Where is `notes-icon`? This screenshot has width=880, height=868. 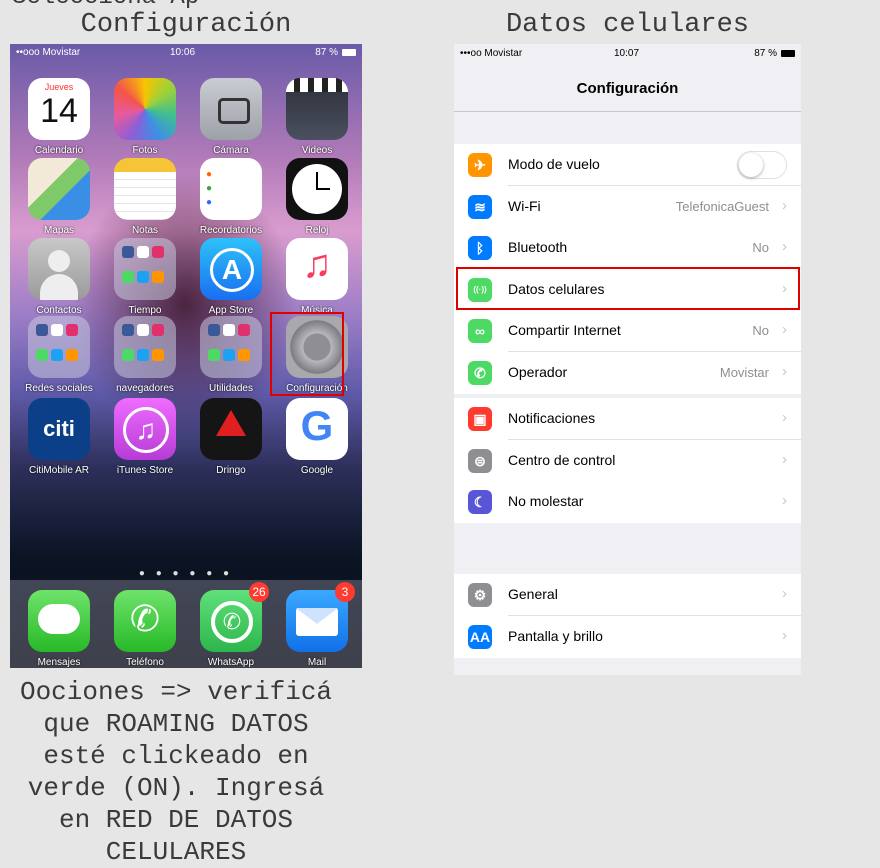
notes-icon is located at coordinates (145, 189).